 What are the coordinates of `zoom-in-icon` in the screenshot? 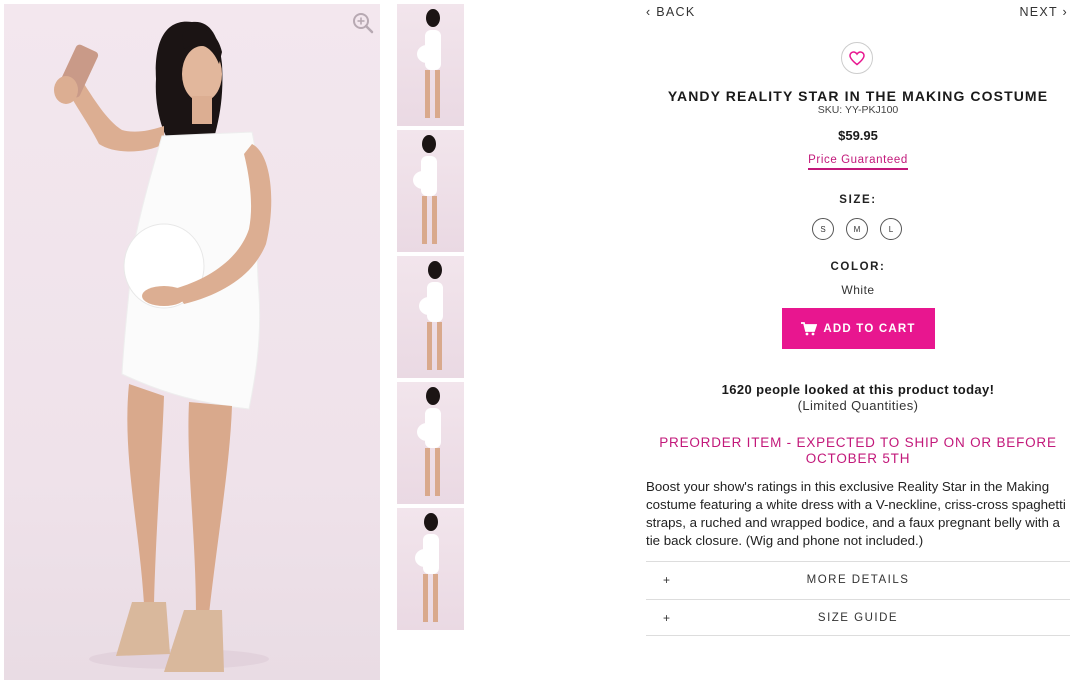 It's located at (363, 23).